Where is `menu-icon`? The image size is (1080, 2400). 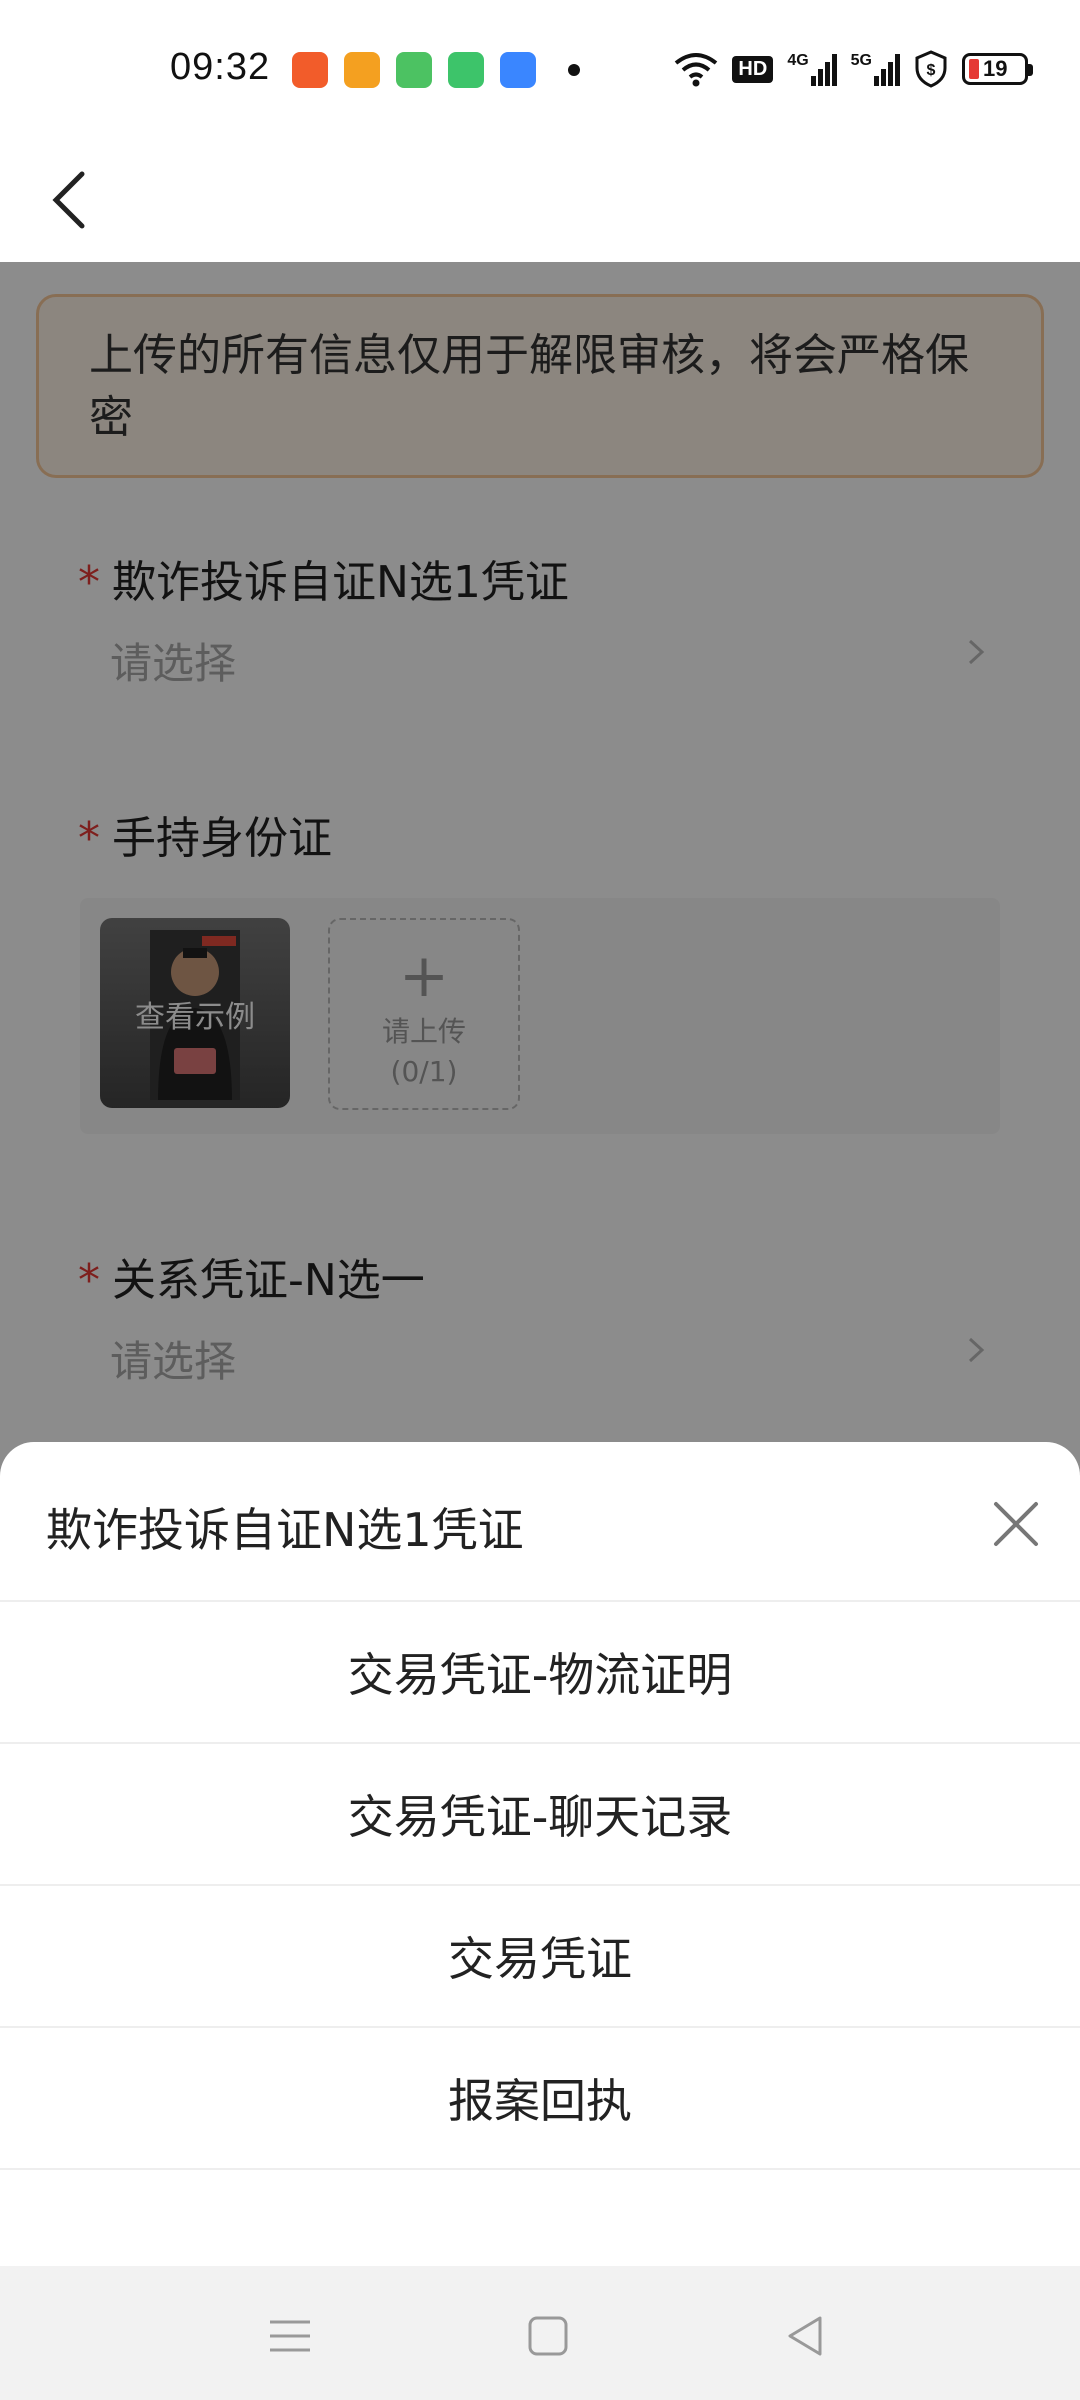
menu-icon is located at coordinates (290, 2336).